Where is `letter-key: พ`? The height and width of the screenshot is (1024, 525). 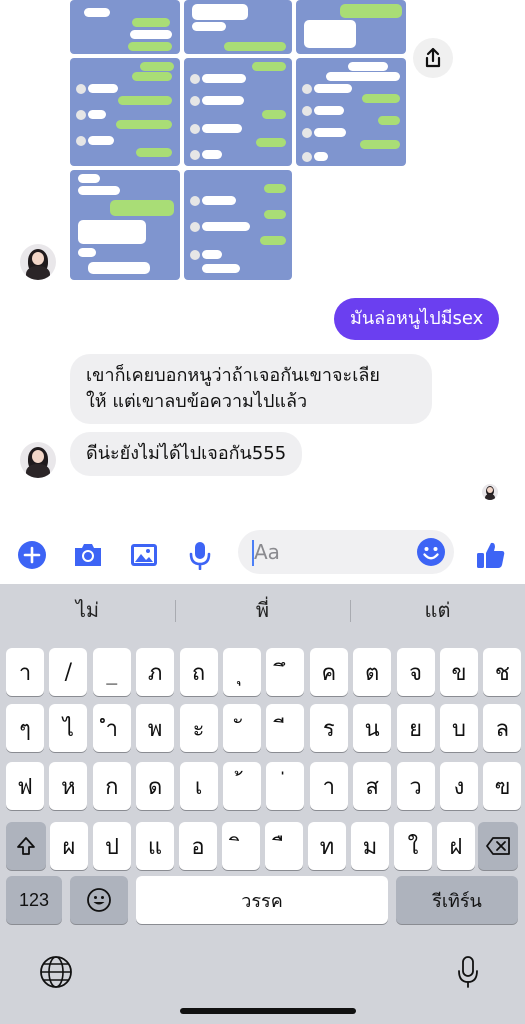 letter-key: พ is located at coordinates (155, 728).